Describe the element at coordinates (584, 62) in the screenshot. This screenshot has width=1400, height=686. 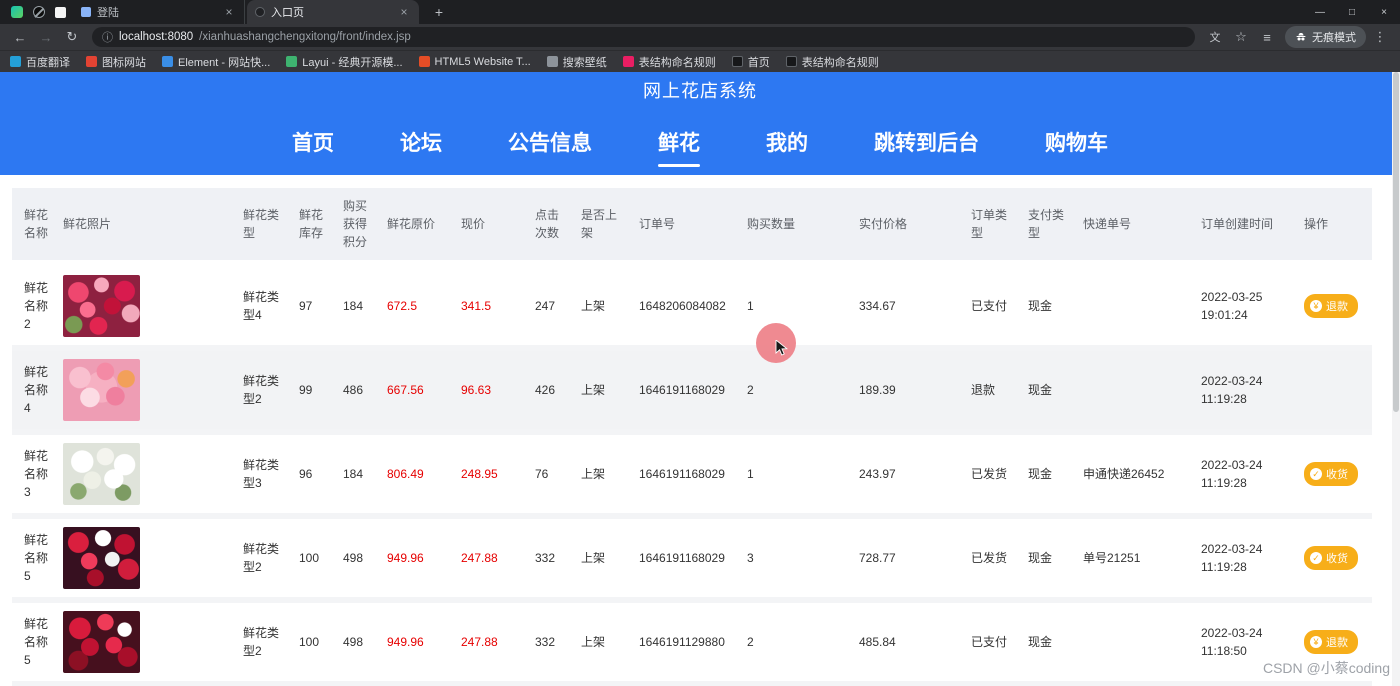
I see `bookmark-label: 搜索壁纸` at that location.